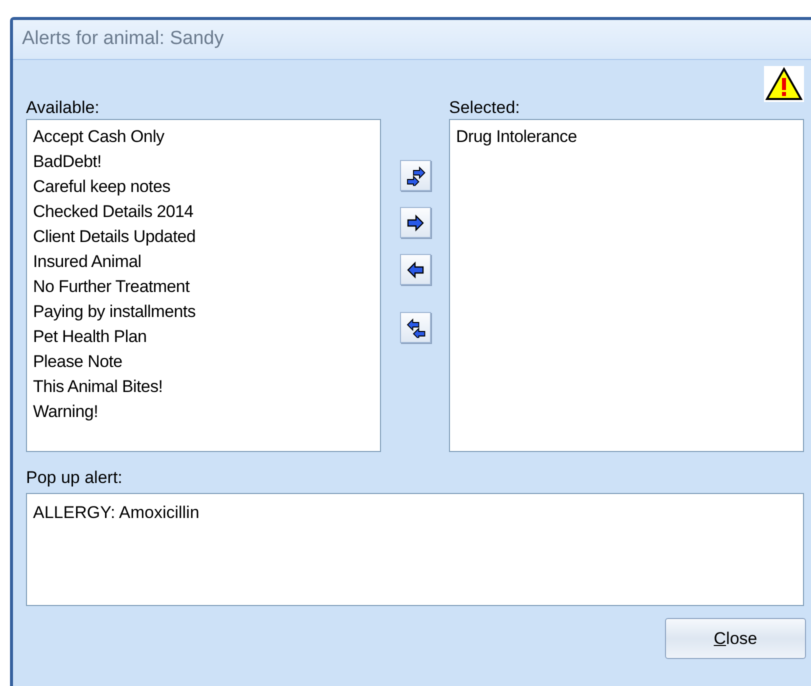 Image resolution: width=811 pixels, height=686 pixels. I want to click on window-title: Alerts for animal: Sandy, so click(123, 39).